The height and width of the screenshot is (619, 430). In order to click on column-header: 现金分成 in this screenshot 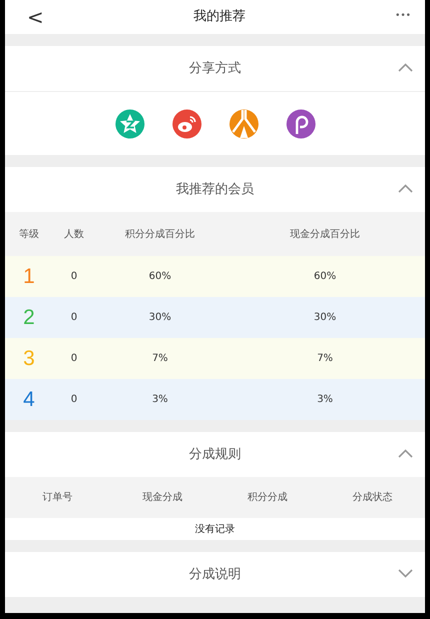, I will do `click(163, 497)`.